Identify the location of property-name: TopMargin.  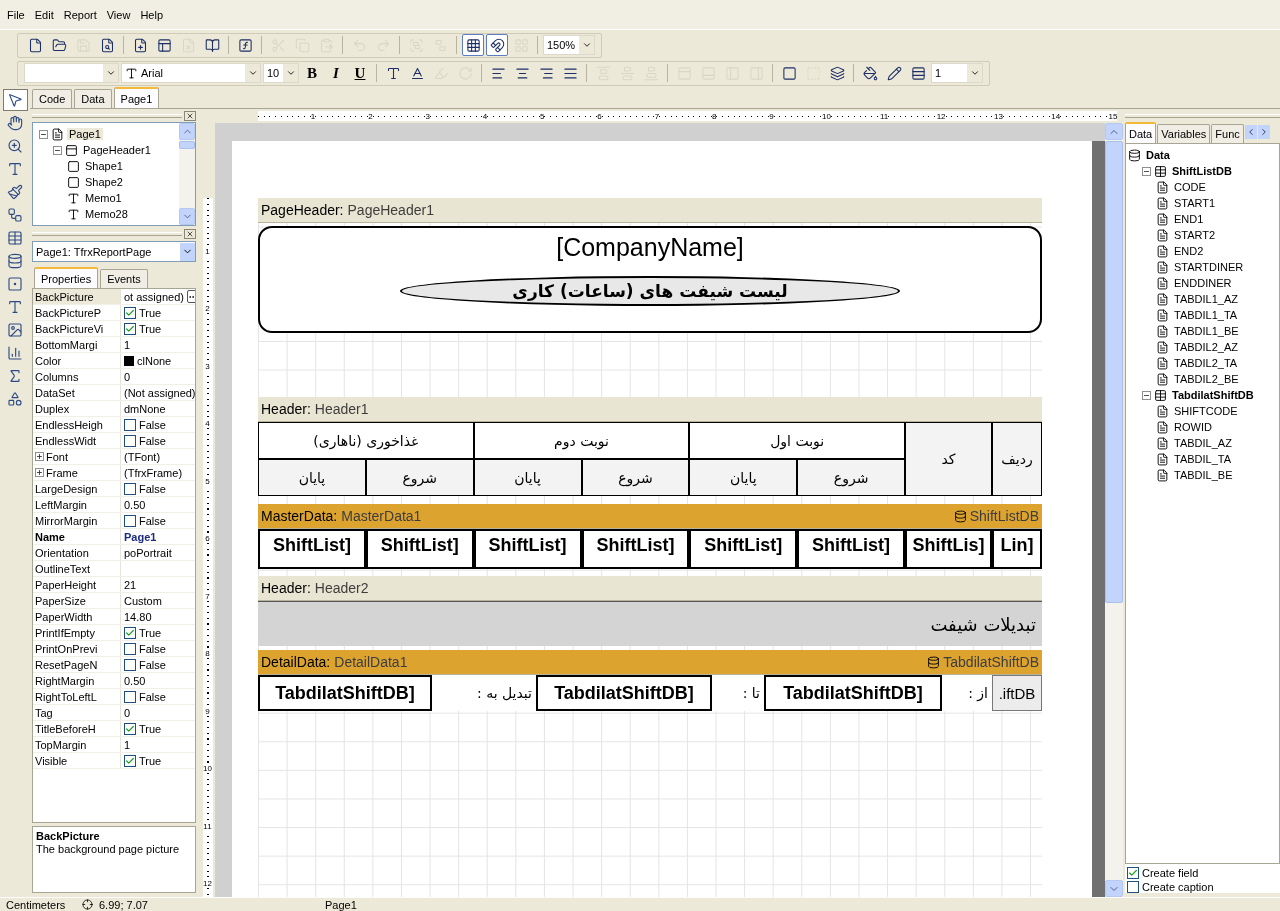
(77, 744).